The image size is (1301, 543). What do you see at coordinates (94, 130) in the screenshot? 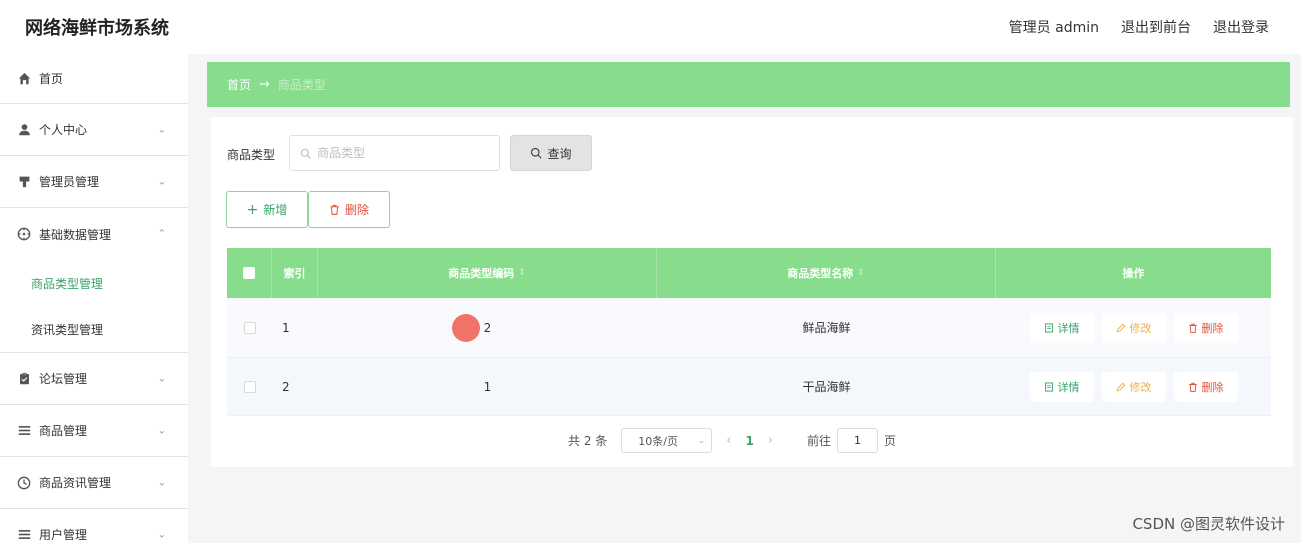
I see `sidebar-item-personal-center: 个人中心 ⌄` at bounding box center [94, 130].